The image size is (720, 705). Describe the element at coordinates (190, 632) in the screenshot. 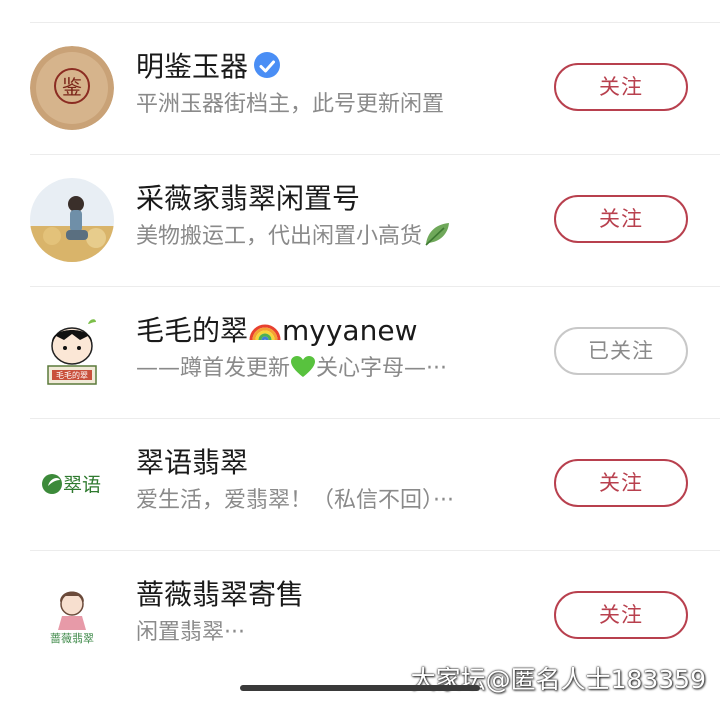

I see `account-description: 闲置翡翠···` at that location.